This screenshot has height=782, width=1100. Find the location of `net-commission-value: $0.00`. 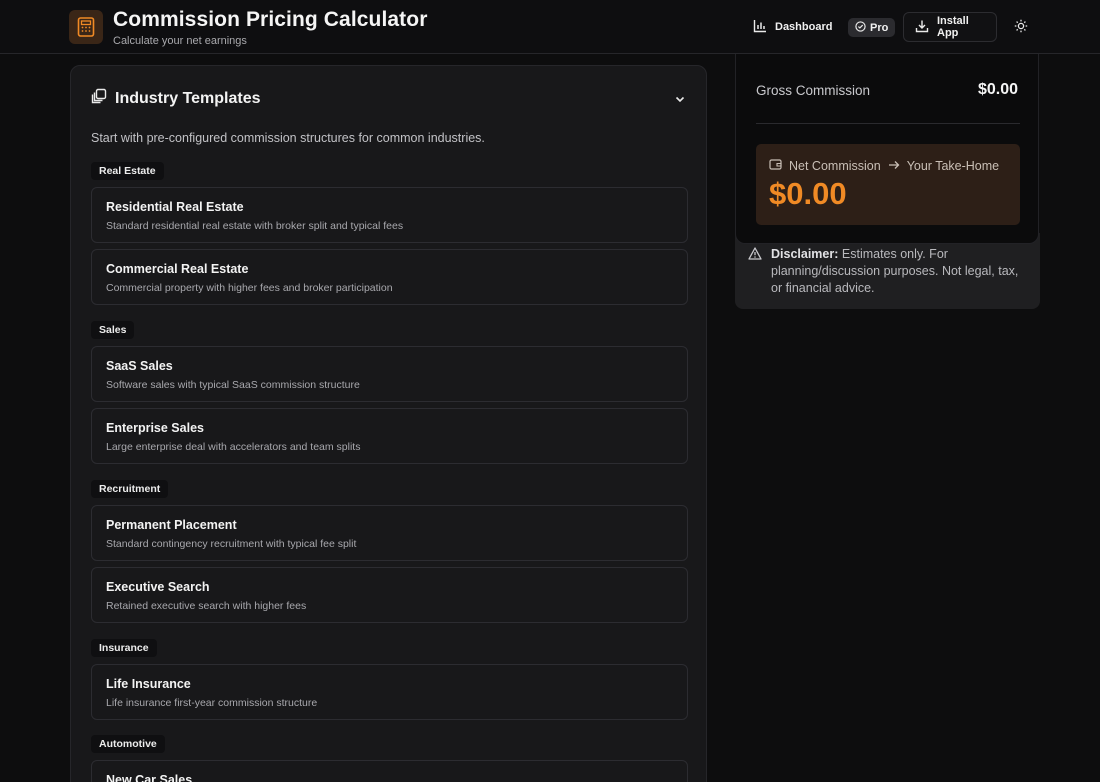

net-commission-value: $0.00 is located at coordinates (808, 193).